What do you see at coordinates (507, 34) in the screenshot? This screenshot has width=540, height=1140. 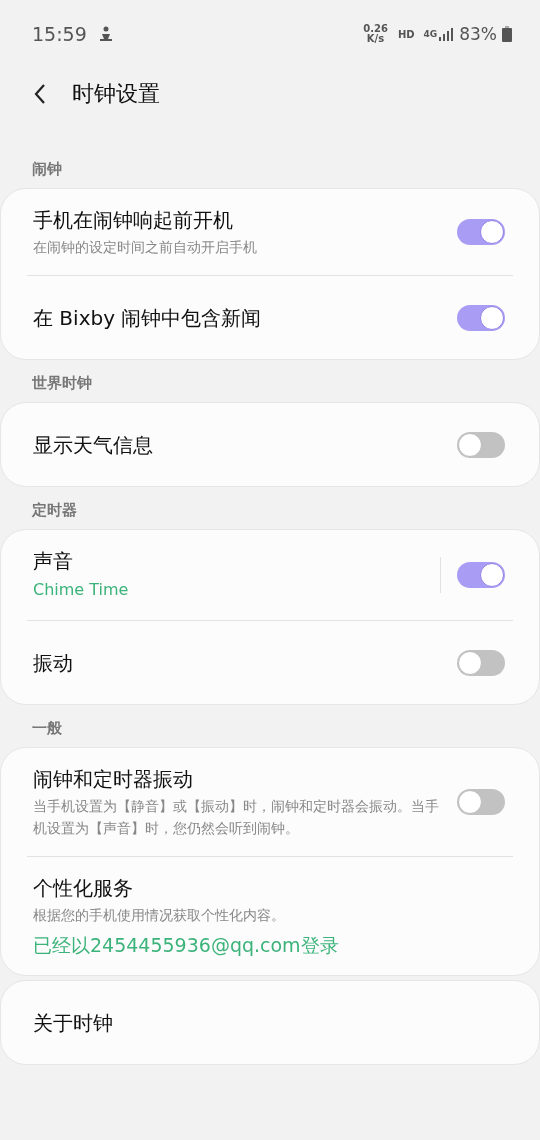 I see `battery-icon` at bounding box center [507, 34].